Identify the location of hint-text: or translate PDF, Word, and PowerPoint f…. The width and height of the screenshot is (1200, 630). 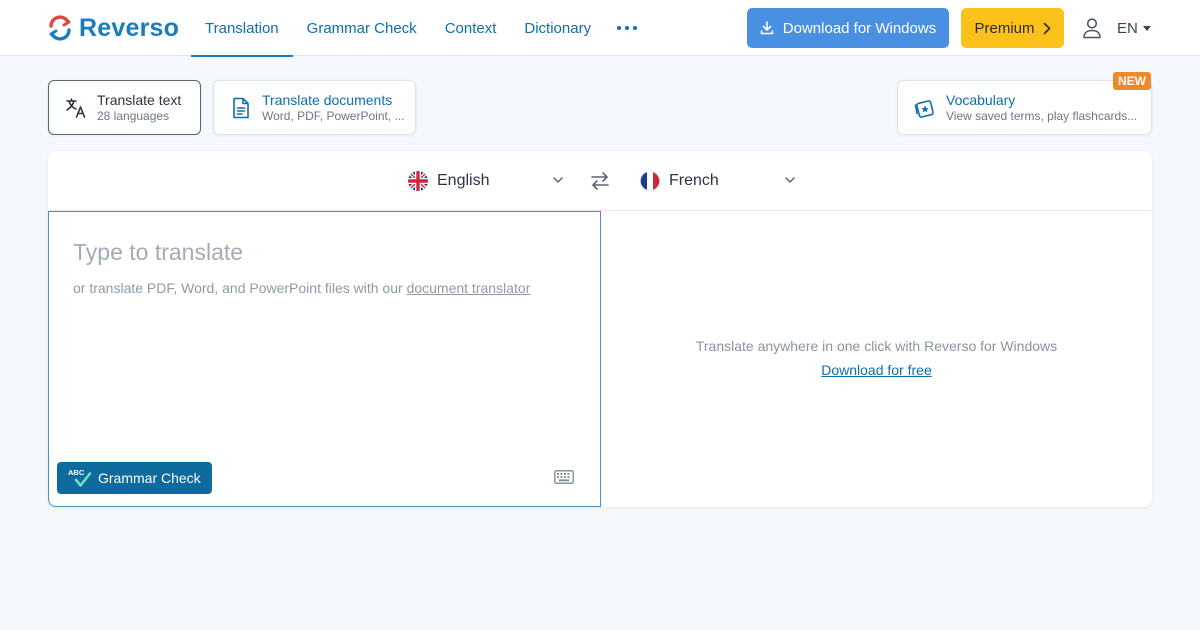
(238, 288).